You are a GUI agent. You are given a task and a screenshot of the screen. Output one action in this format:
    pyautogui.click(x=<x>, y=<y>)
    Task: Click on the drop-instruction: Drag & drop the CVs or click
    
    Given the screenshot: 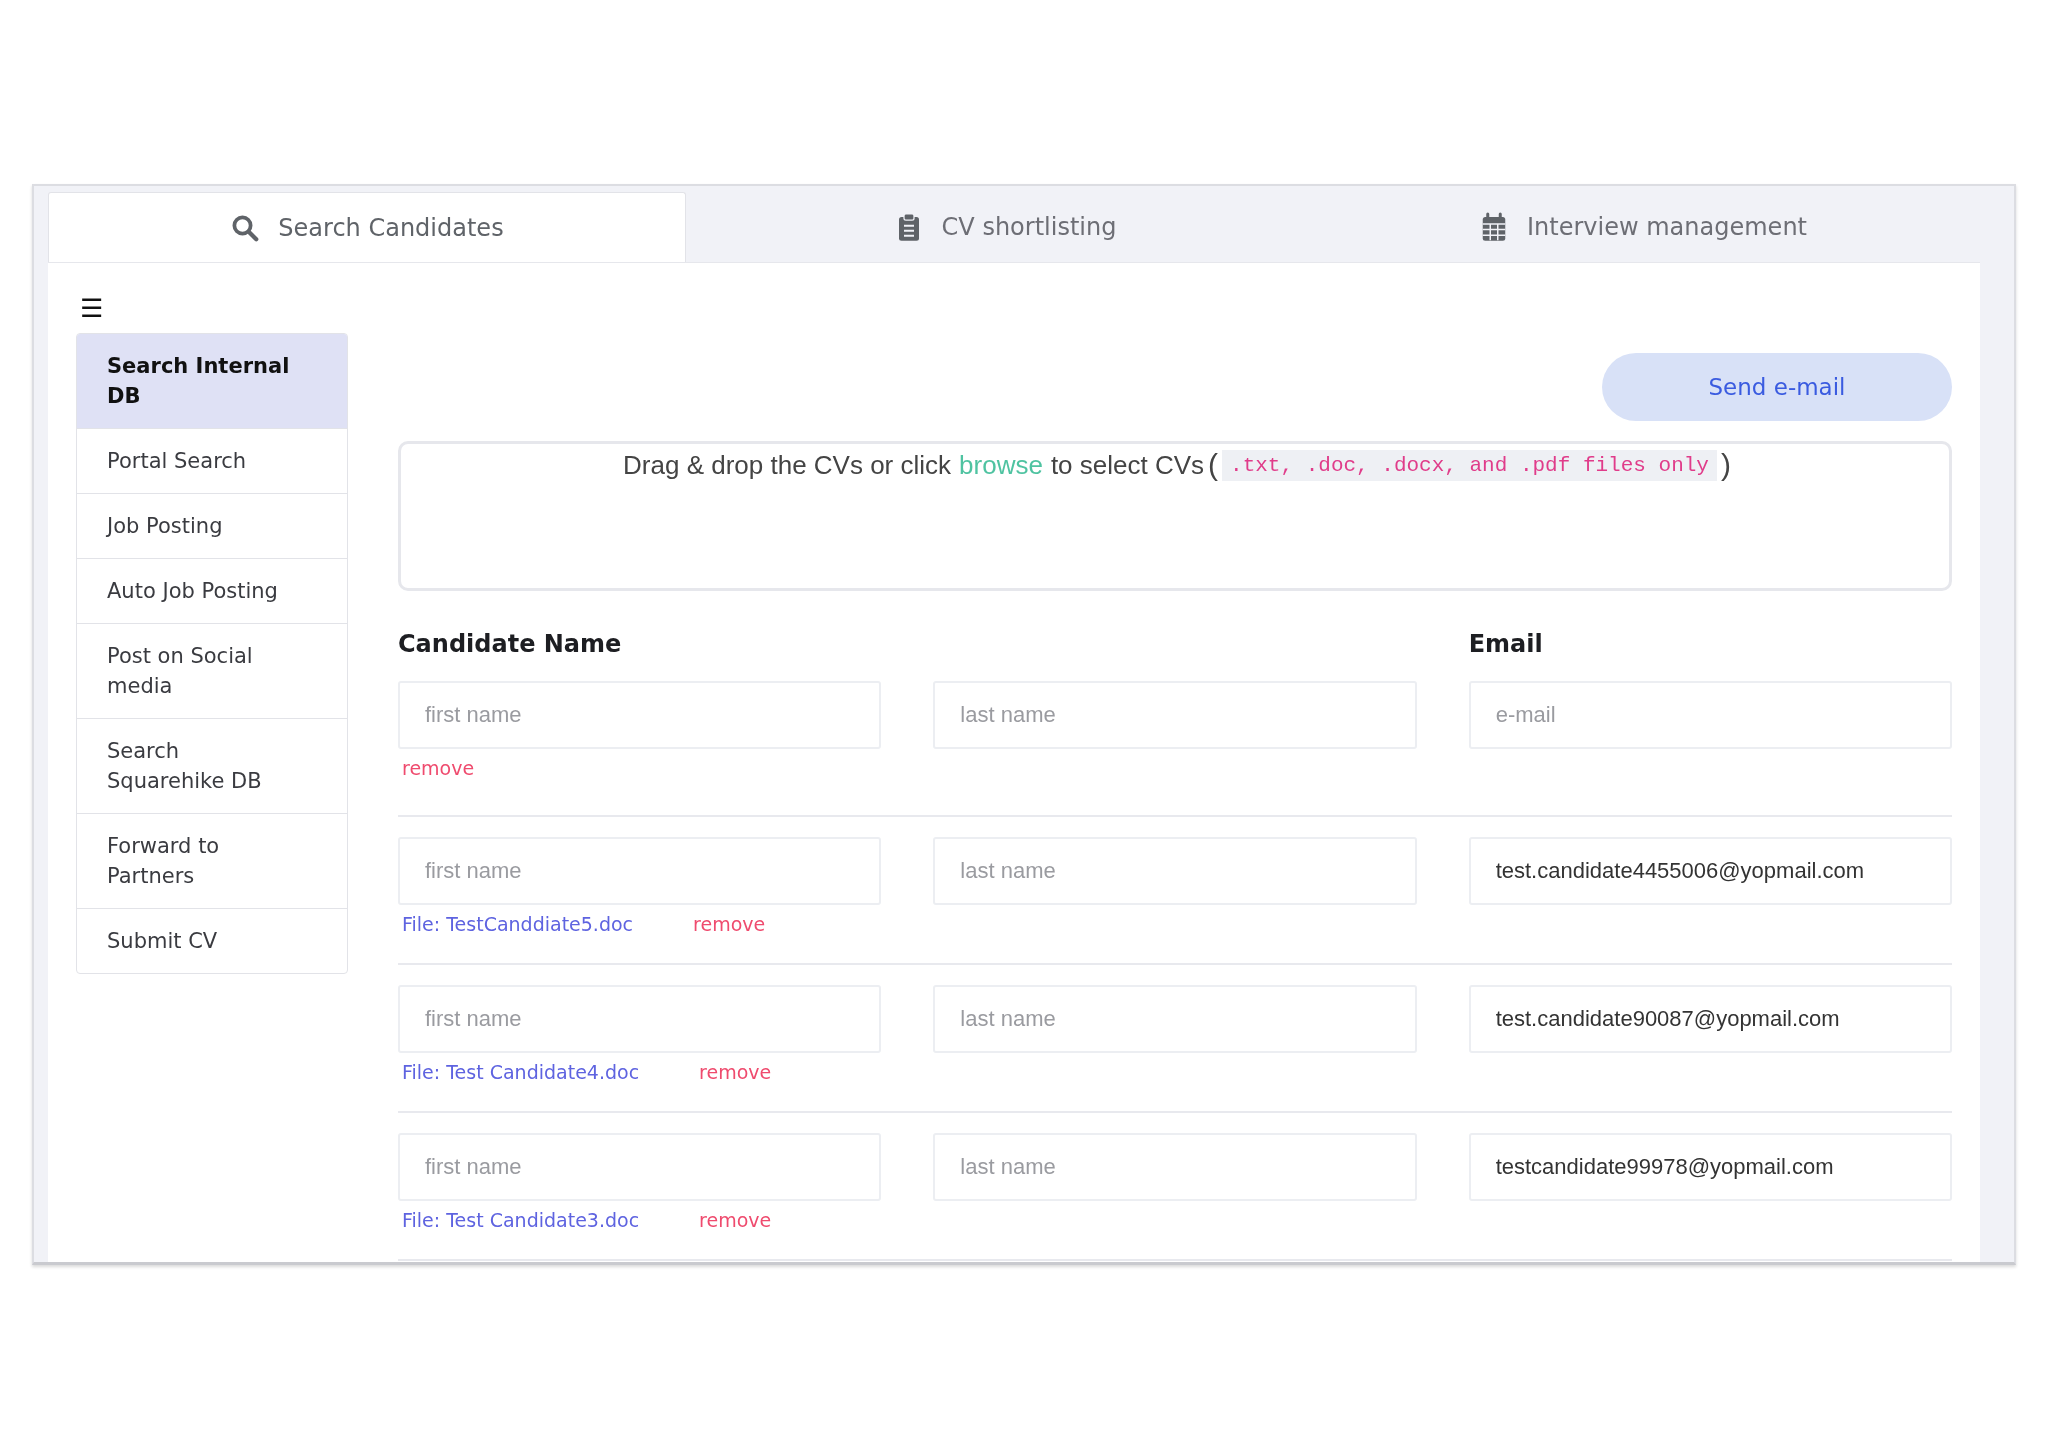 What is the action you would take?
    pyautogui.click(x=787, y=465)
    